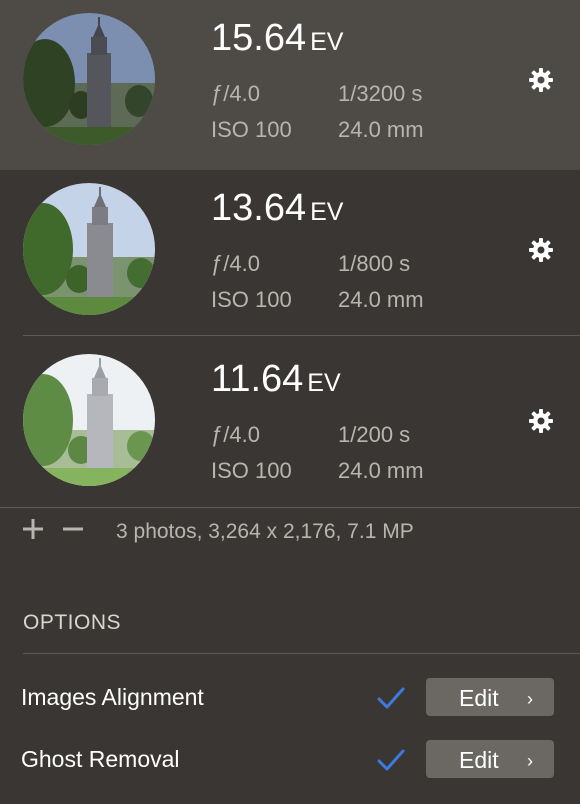 This screenshot has width=580, height=804. I want to click on options-heading: OPTIONS, so click(72, 622).